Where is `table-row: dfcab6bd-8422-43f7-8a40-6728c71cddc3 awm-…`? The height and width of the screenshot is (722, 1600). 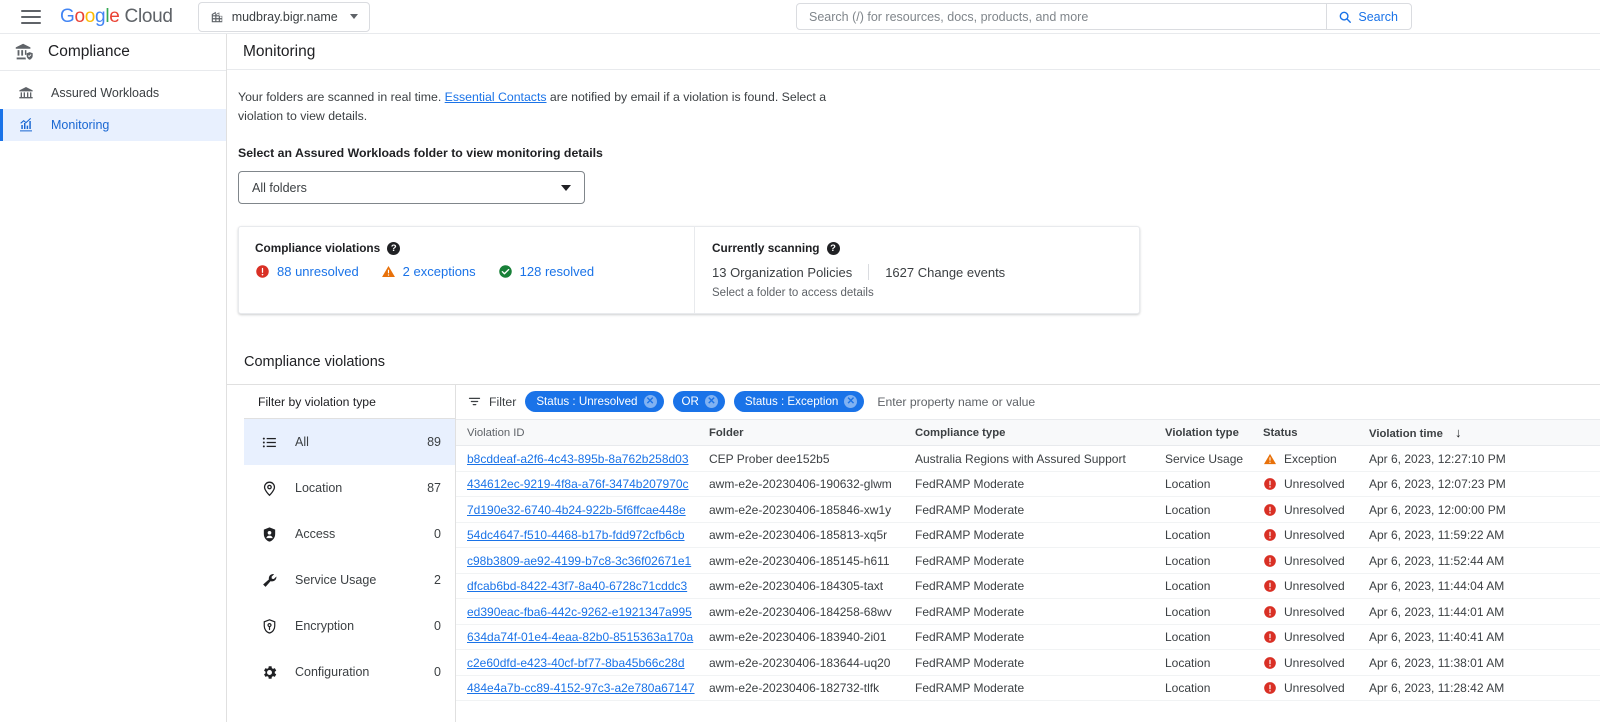 table-row: dfcab6bd-8422-43f7-8a40-6728c71cddc3 awm-… is located at coordinates (1028, 586).